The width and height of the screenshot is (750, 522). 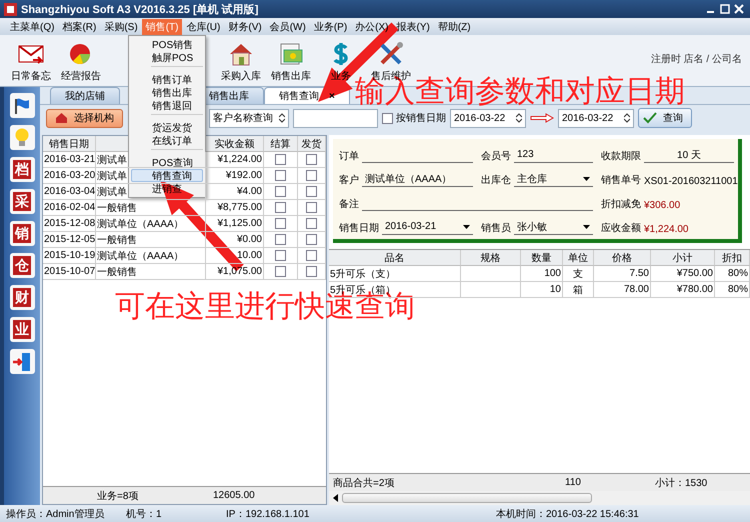 I want to click on column-header: 折扣, so click(x=732, y=258).